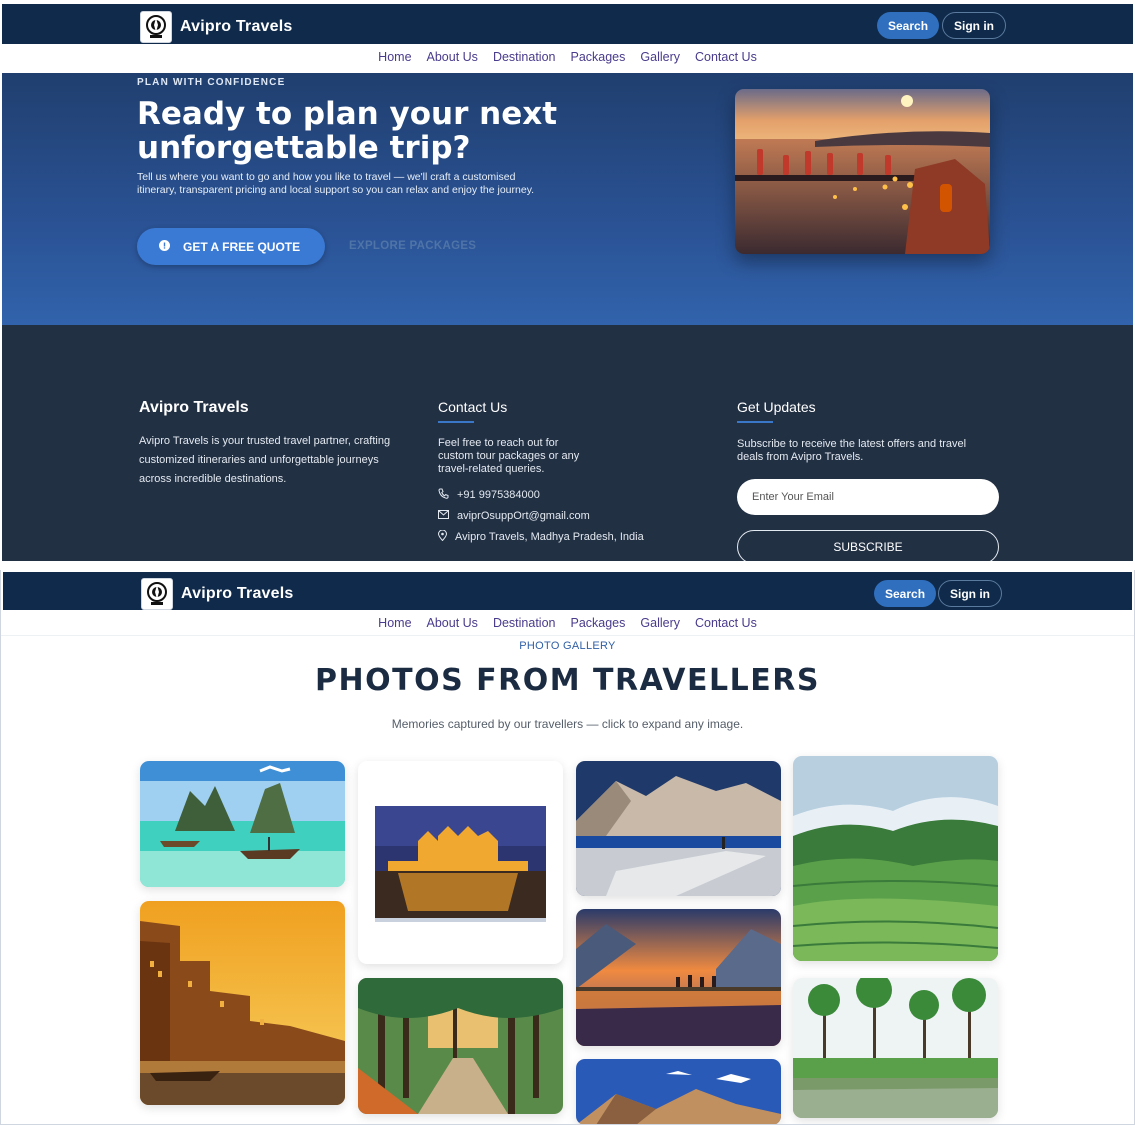 This screenshot has height=1125, width=1135. Describe the element at coordinates (242, 824) in the screenshot. I see `gallery-photo-tropical-beach` at that location.